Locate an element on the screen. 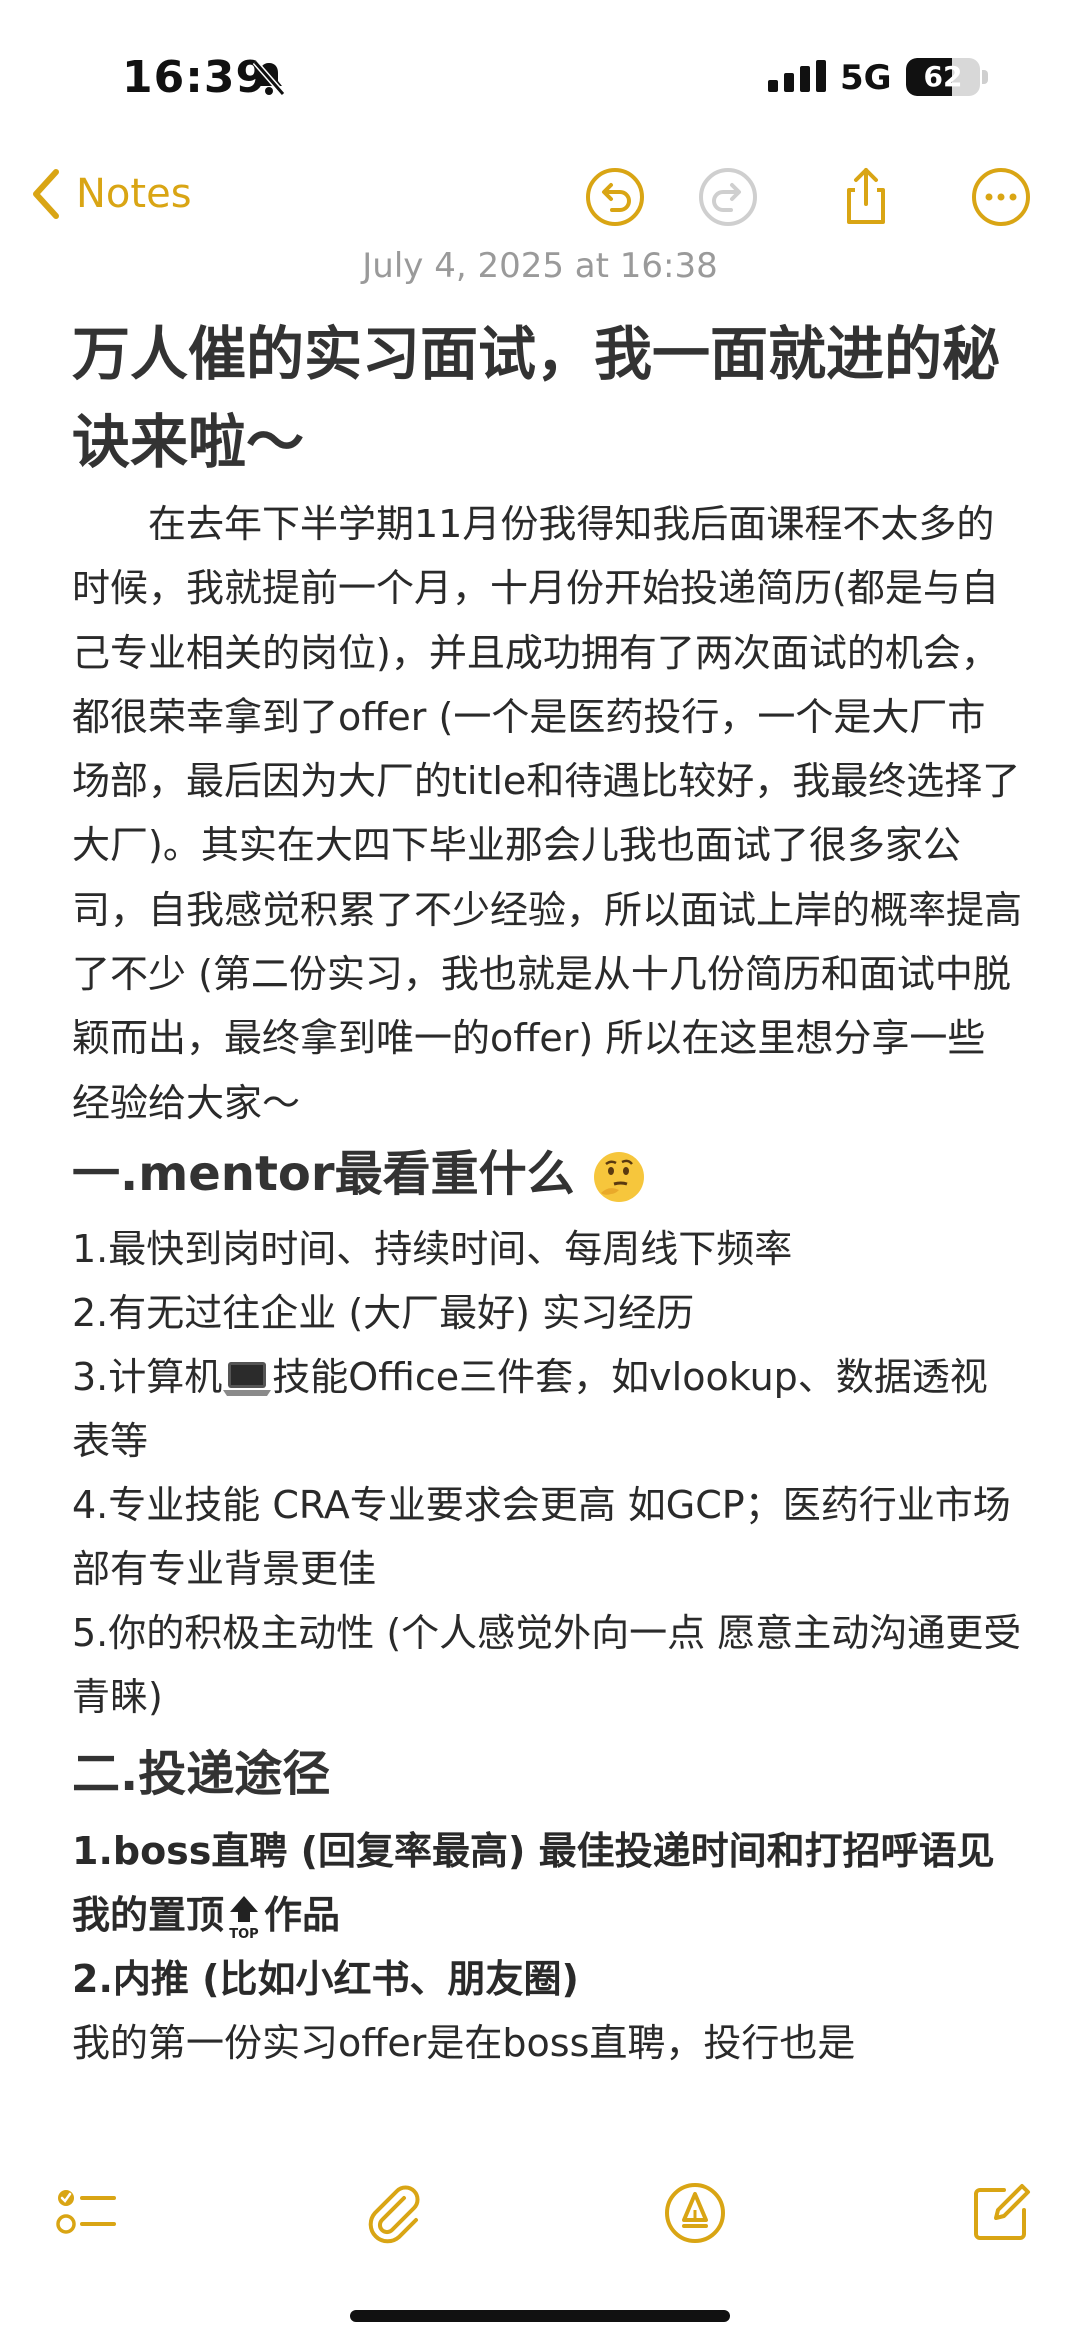 This screenshot has height=2347, width=1080. list-item: 1.最快到岗时间、持续时间、每周线下频率 is located at coordinates (432, 1248).